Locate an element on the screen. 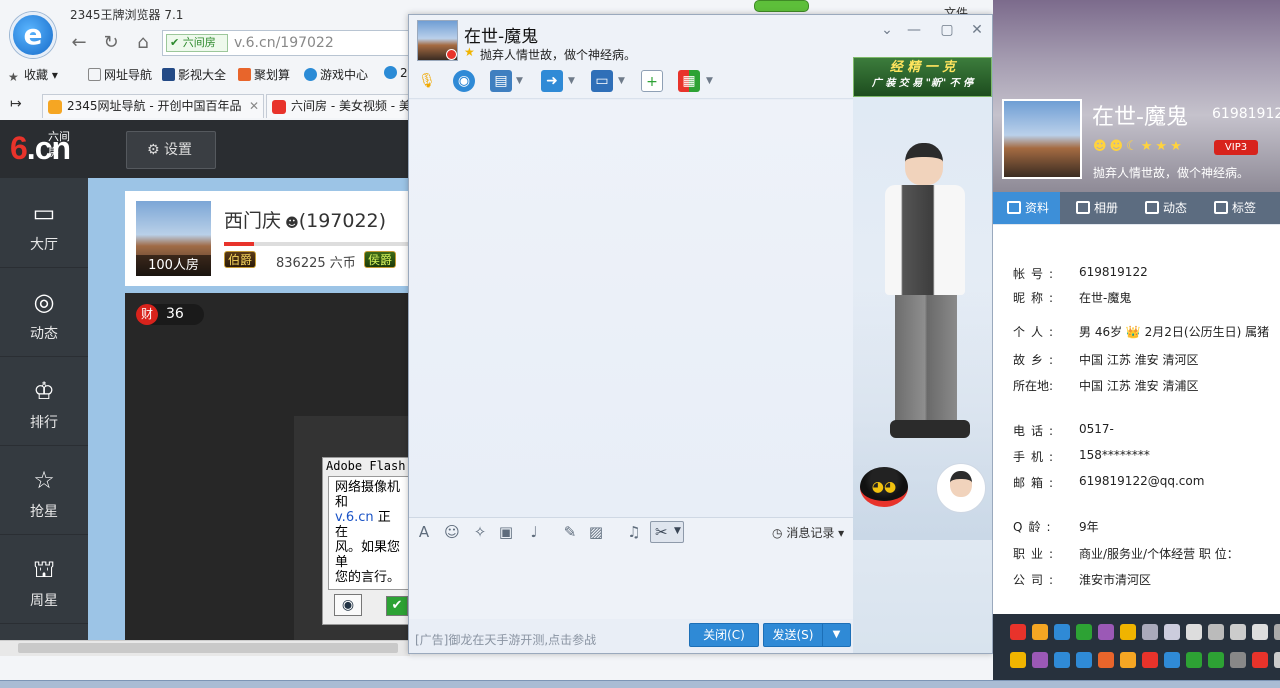 This screenshot has width=1280, height=688. nav-grab-star: ☆ 抢星 is located at coordinates (44, 491).